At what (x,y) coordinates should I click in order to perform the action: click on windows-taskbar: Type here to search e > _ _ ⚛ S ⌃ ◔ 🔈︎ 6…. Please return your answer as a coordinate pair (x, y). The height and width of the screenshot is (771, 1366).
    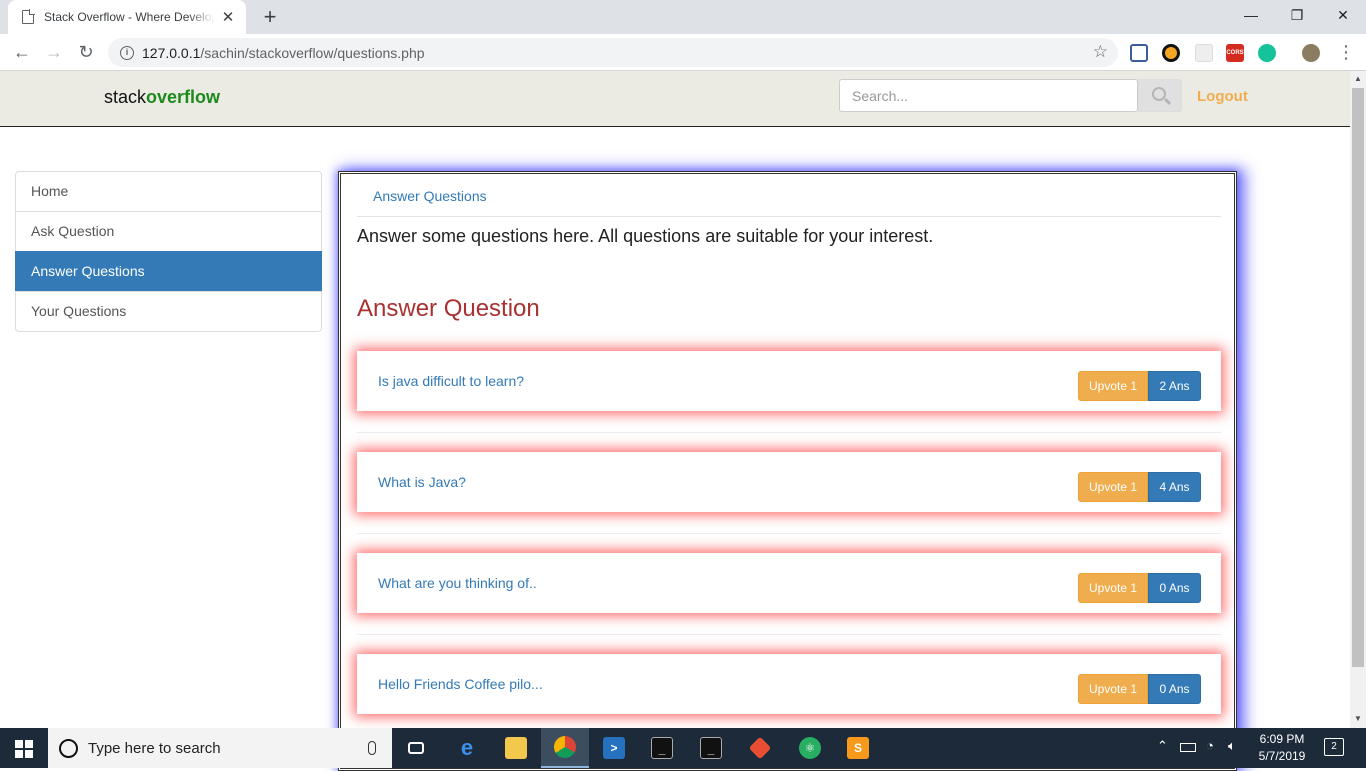
    Looking at the image, I should click on (683, 748).